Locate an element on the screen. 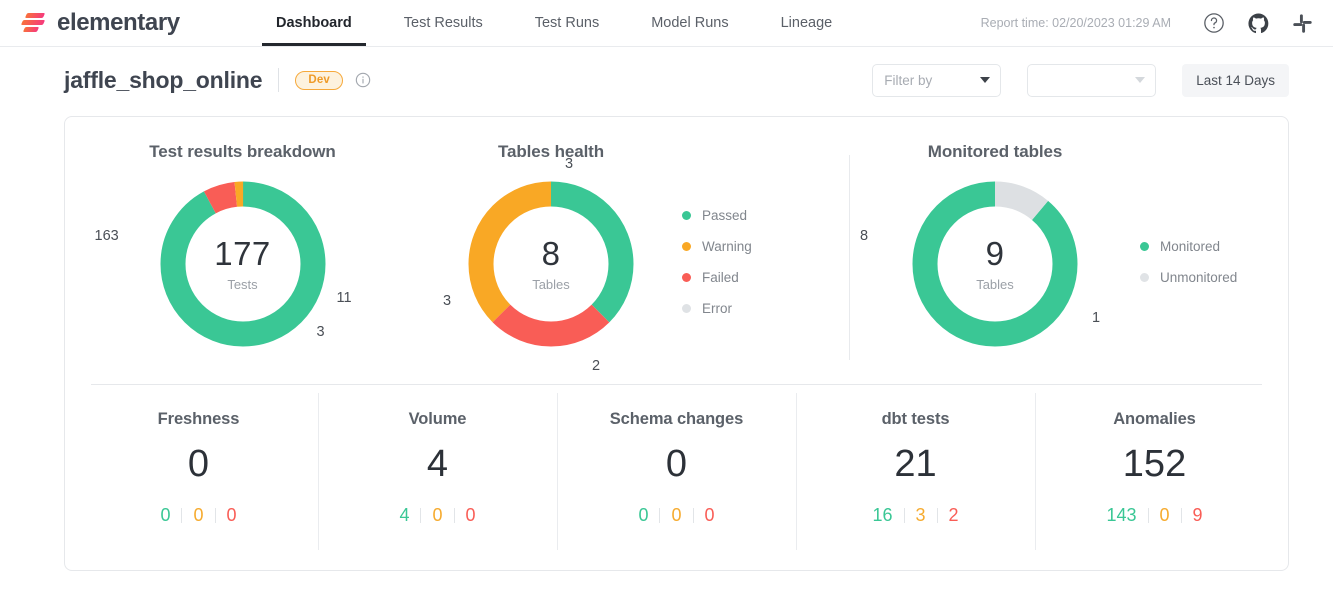 Image resolution: width=1333 pixels, height=606 pixels. stat-dbt-tests: dbt tests 21 16 3 2 is located at coordinates (915, 477).